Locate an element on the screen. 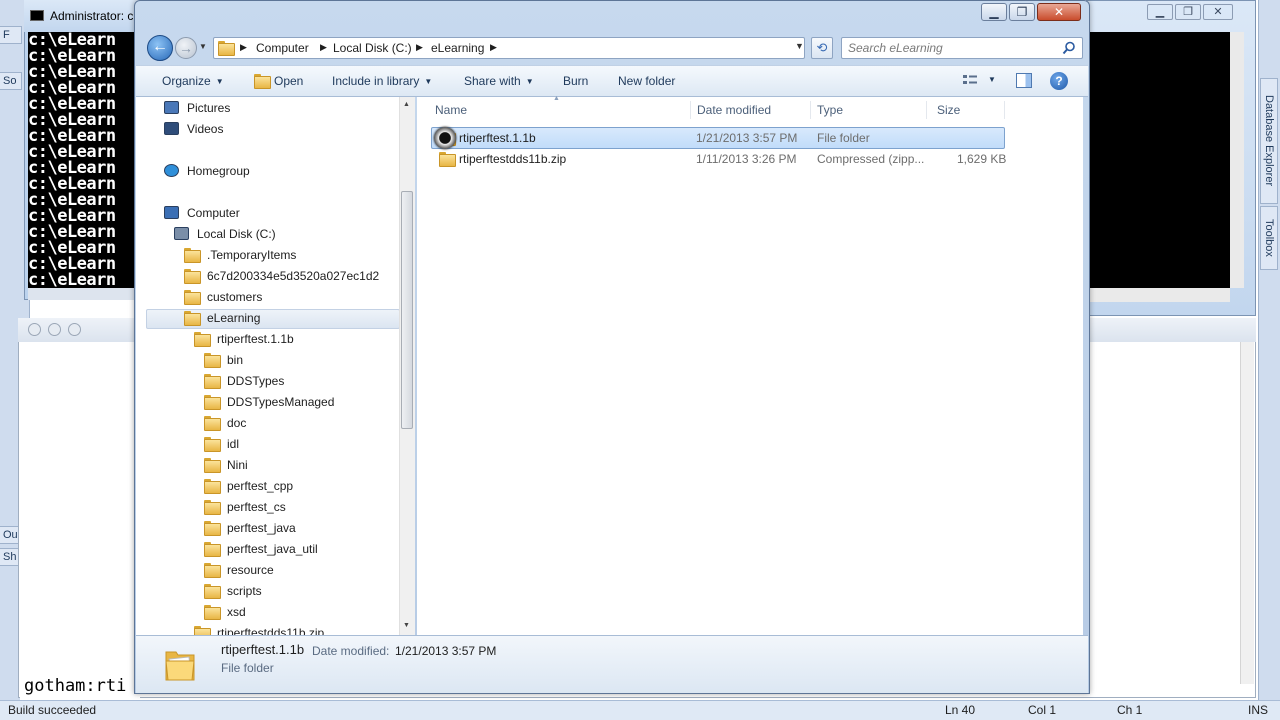 The image size is (1280, 720). zip-icon is located at coordinates (202, 630).